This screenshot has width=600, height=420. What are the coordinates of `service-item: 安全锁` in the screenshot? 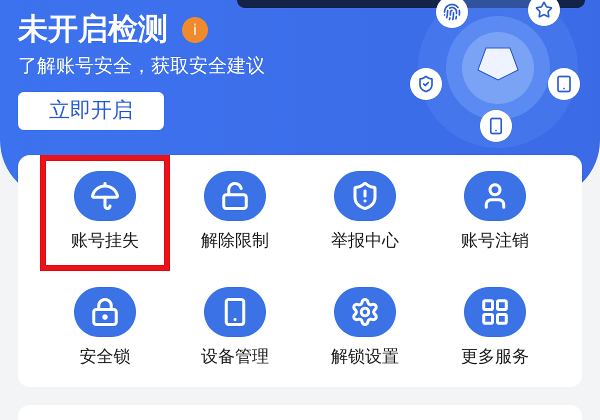 It's located at (105, 329).